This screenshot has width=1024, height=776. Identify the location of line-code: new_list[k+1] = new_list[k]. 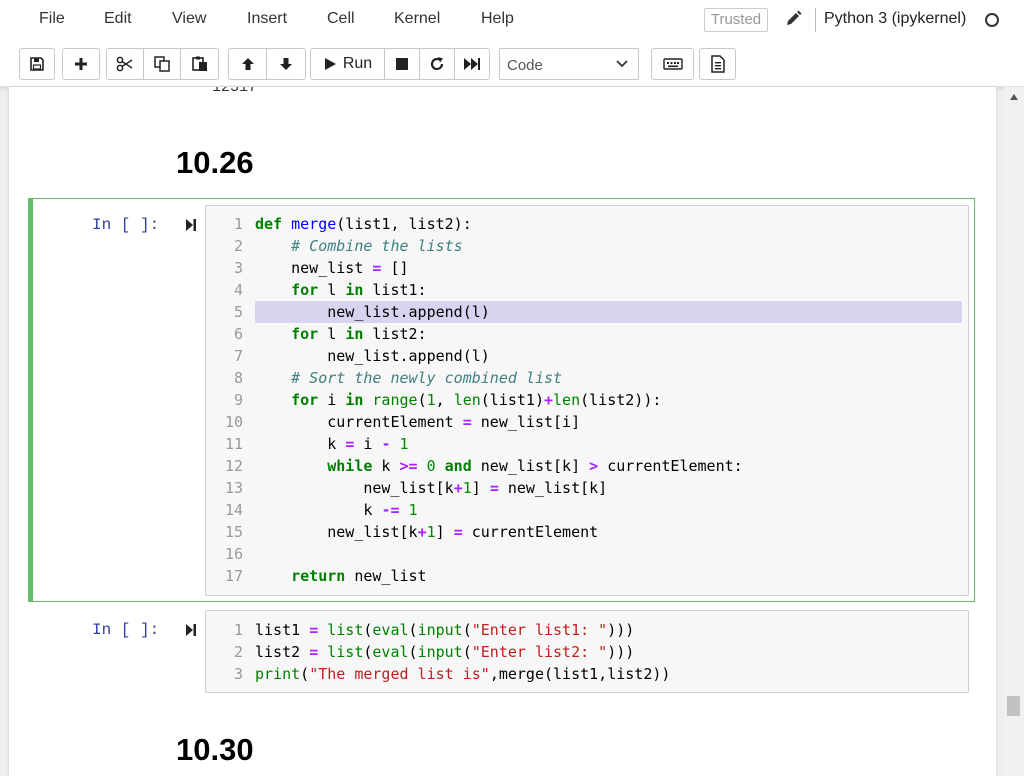
(431, 488).